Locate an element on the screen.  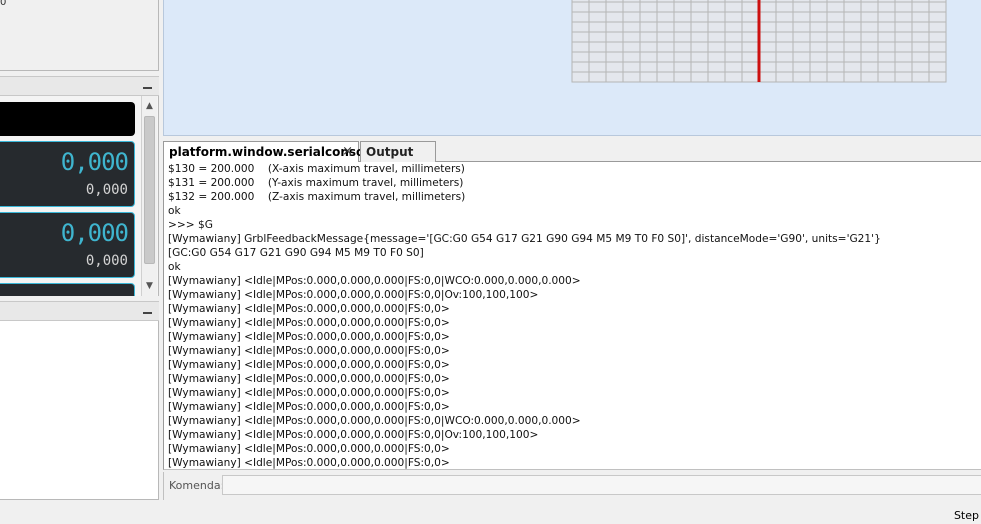
y-axis-readout: 0,000 0,000 is located at coordinates (67, 245).